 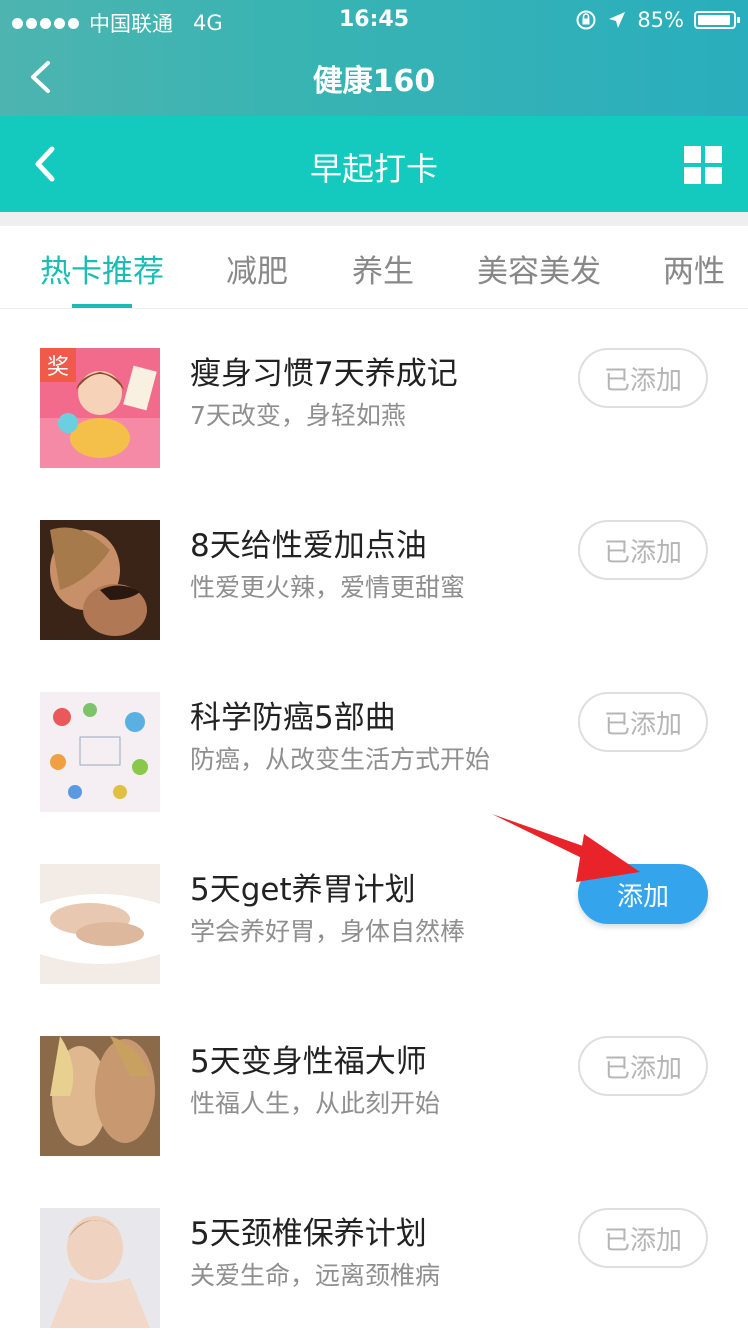 What do you see at coordinates (694, 268) in the screenshot?
I see `tab-sex: 两性` at bounding box center [694, 268].